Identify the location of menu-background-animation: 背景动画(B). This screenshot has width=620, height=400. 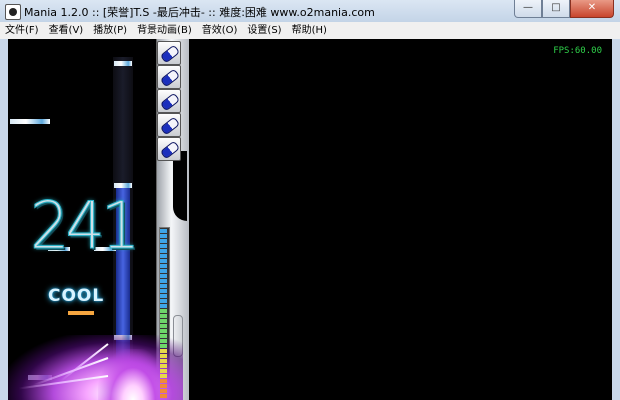
(164, 30).